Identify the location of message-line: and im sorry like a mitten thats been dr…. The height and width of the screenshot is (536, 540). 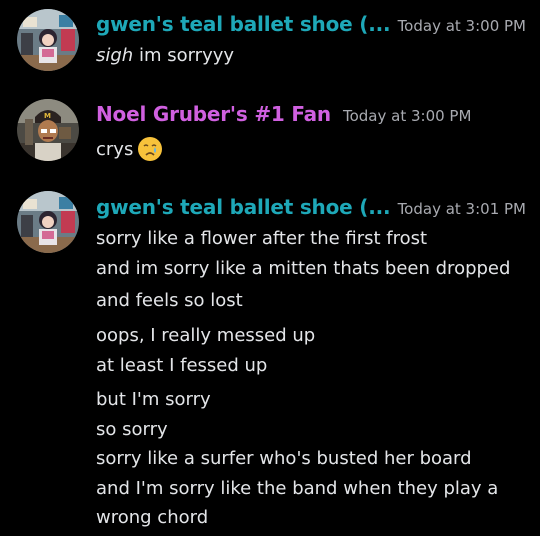
(303, 268).